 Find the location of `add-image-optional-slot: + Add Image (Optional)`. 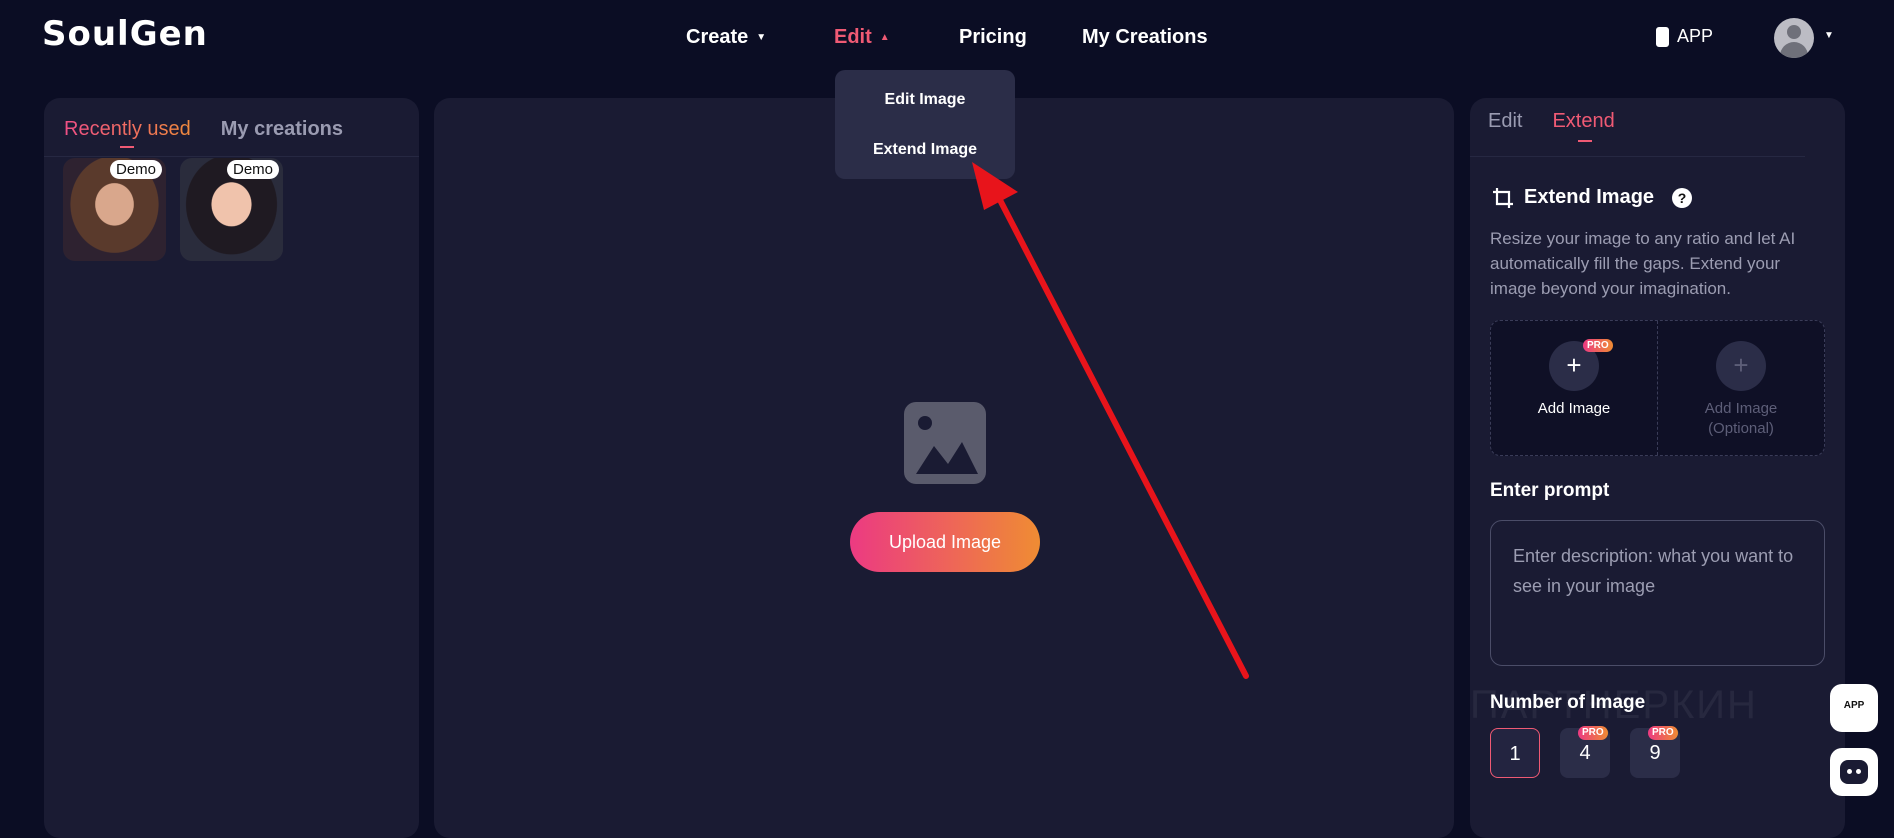

add-image-optional-slot: + Add Image (Optional) is located at coordinates (1740, 388).